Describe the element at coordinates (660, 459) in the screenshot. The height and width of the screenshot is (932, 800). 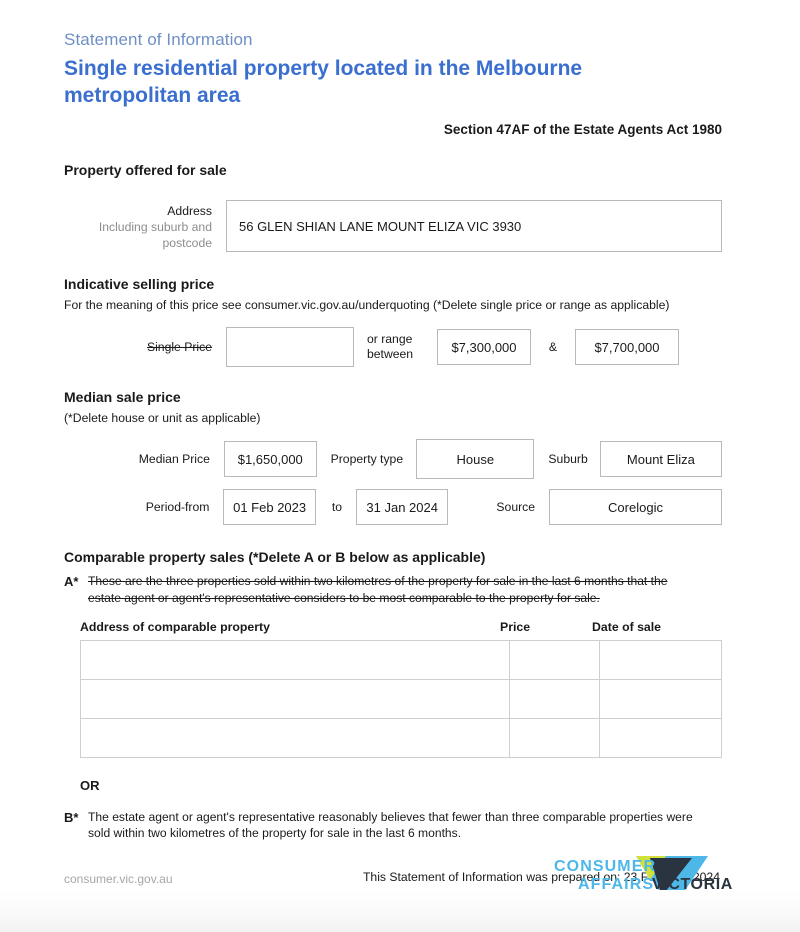
I see `suburb-input: Mount Eliza` at that location.